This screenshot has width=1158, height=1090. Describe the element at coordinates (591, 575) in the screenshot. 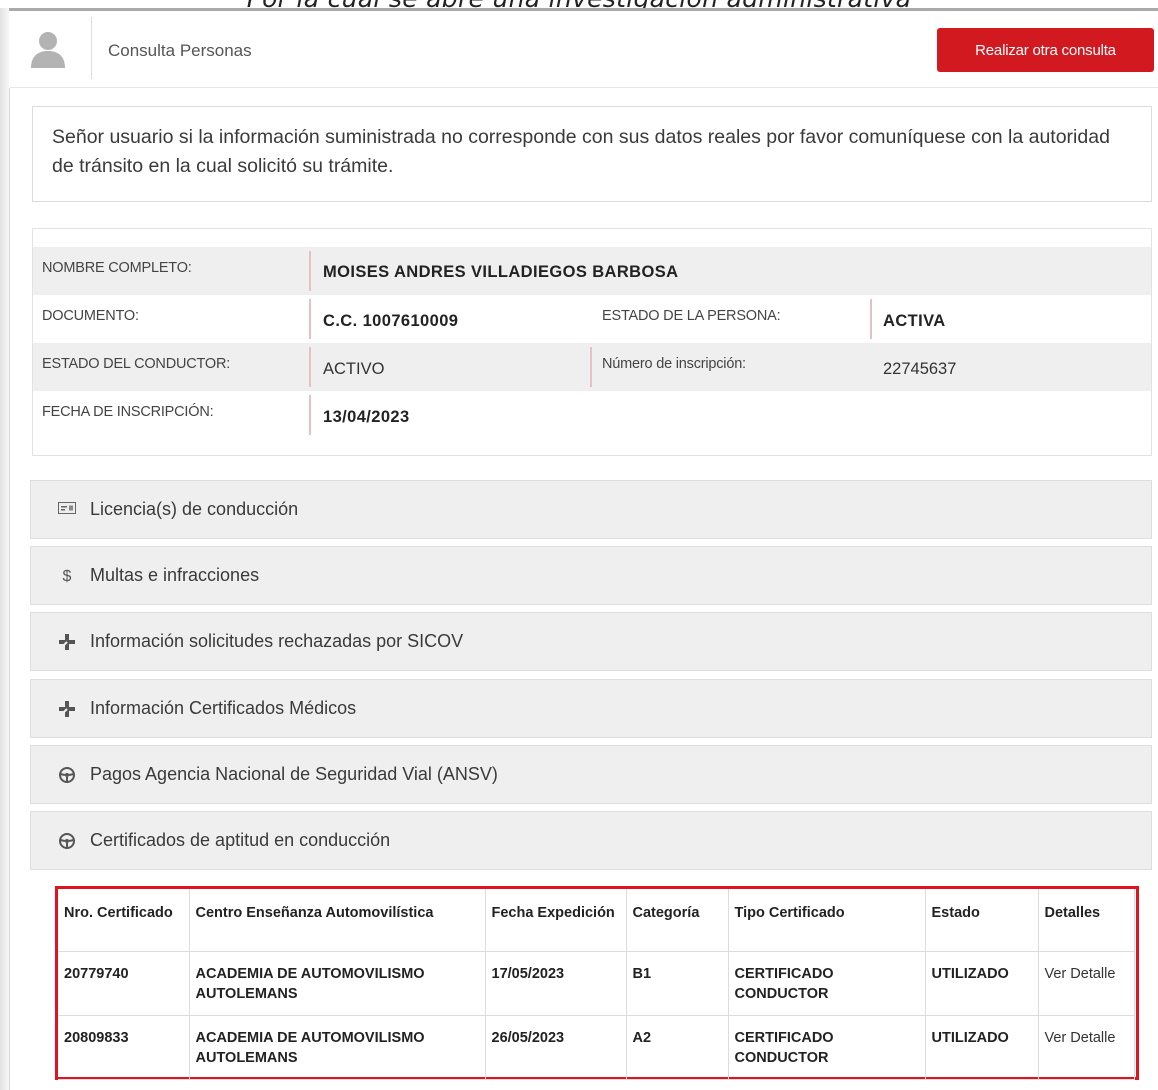

I see `panel-multas: $ Multas e infracciones` at that location.